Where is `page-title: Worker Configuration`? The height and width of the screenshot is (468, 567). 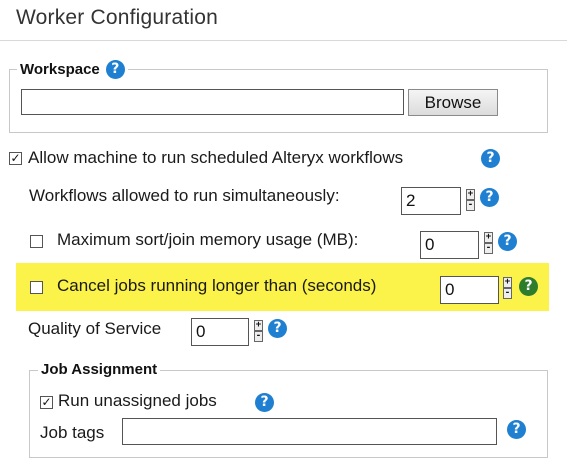
page-title: Worker Configuration is located at coordinates (117, 17).